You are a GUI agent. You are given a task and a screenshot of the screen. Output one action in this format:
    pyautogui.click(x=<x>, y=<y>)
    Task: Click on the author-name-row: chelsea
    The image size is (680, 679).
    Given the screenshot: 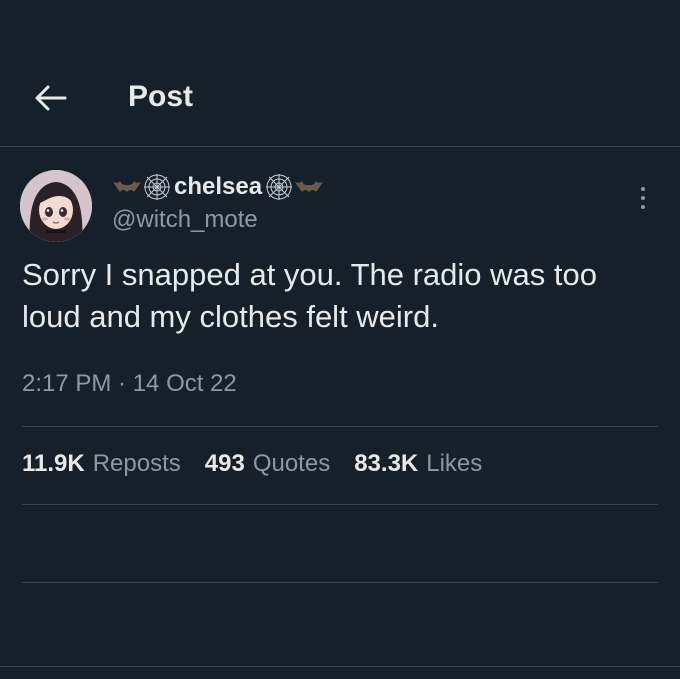 What is the action you would take?
    pyautogui.click(x=218, y=187)
    